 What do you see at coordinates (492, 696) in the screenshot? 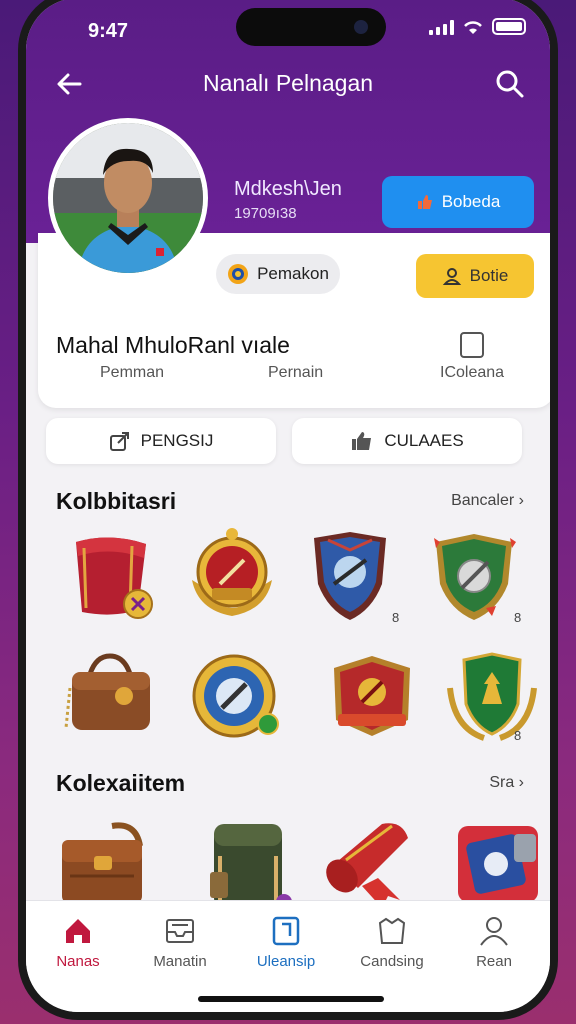
I see `laurel-shield-item` at bounding box center [492, 696].